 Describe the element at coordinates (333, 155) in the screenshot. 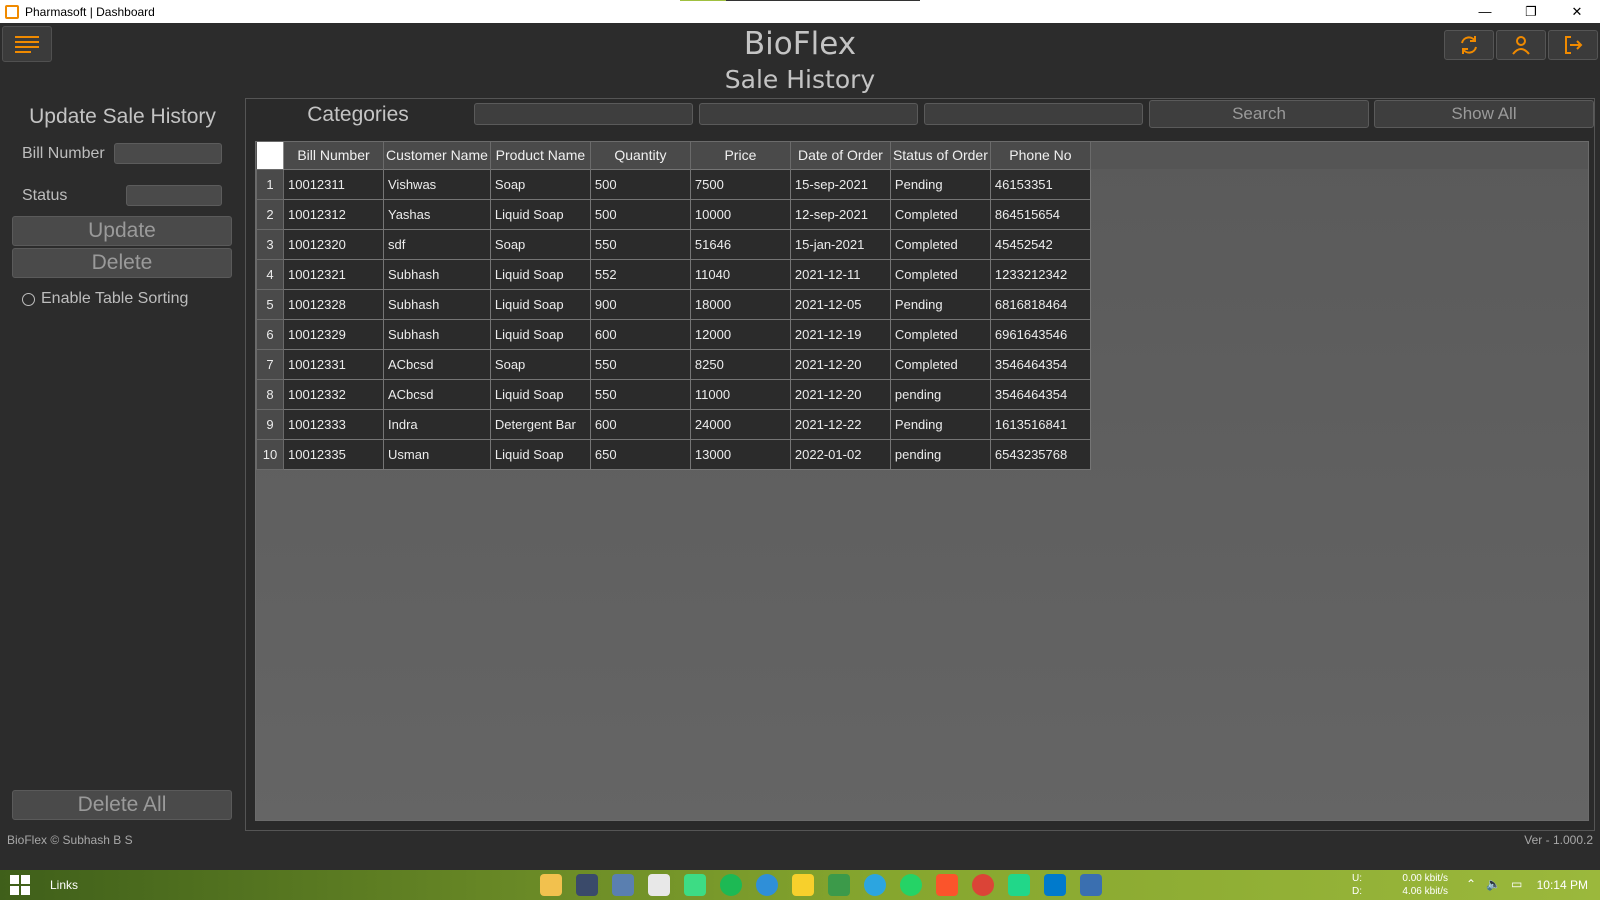

I see `column-header: Bill Number` at that location.